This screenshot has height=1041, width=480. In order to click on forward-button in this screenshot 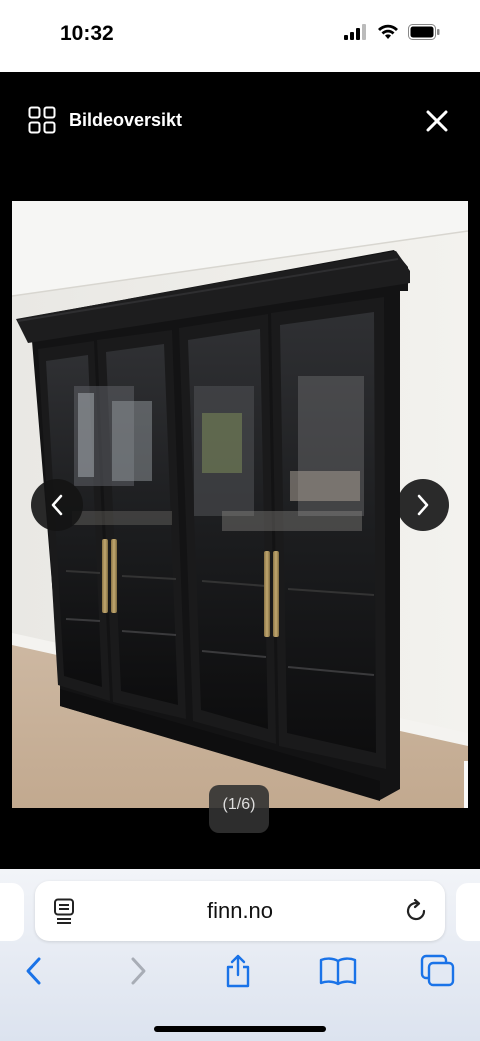, I will do `click(138, 971)`.